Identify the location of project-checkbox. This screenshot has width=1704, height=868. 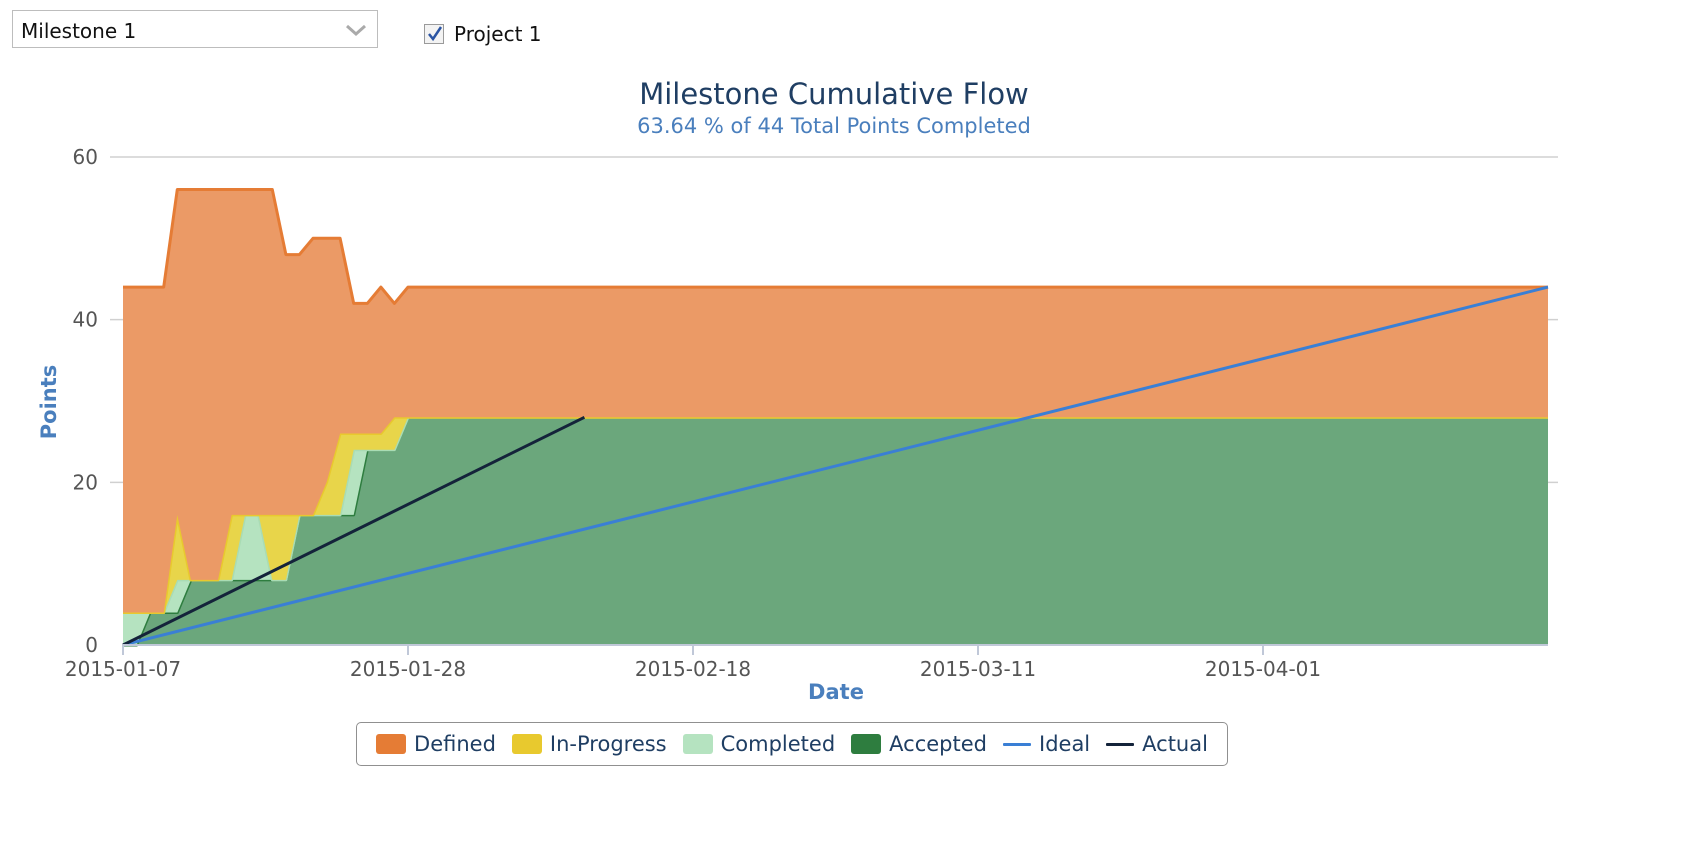
(434, 34).